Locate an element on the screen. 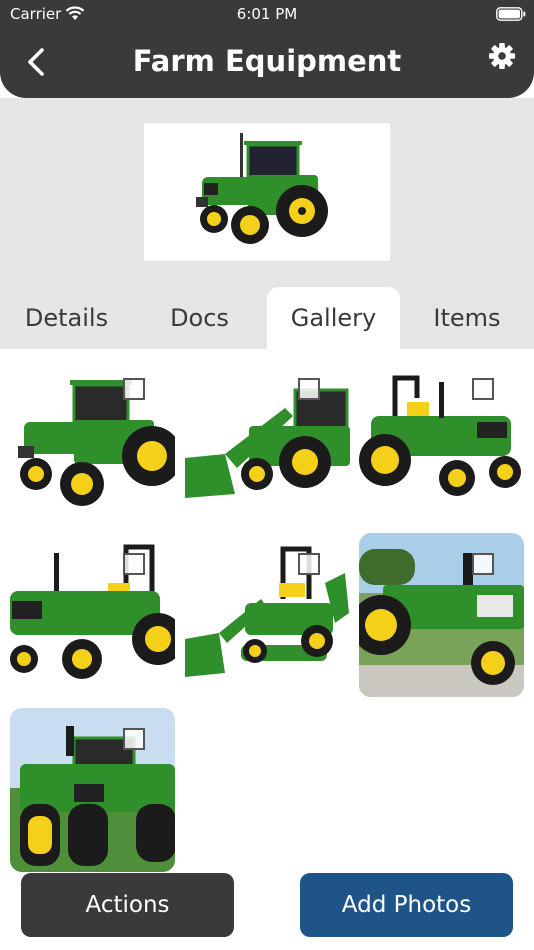  utility-tractor-photo is located at coordinates (441, 440).